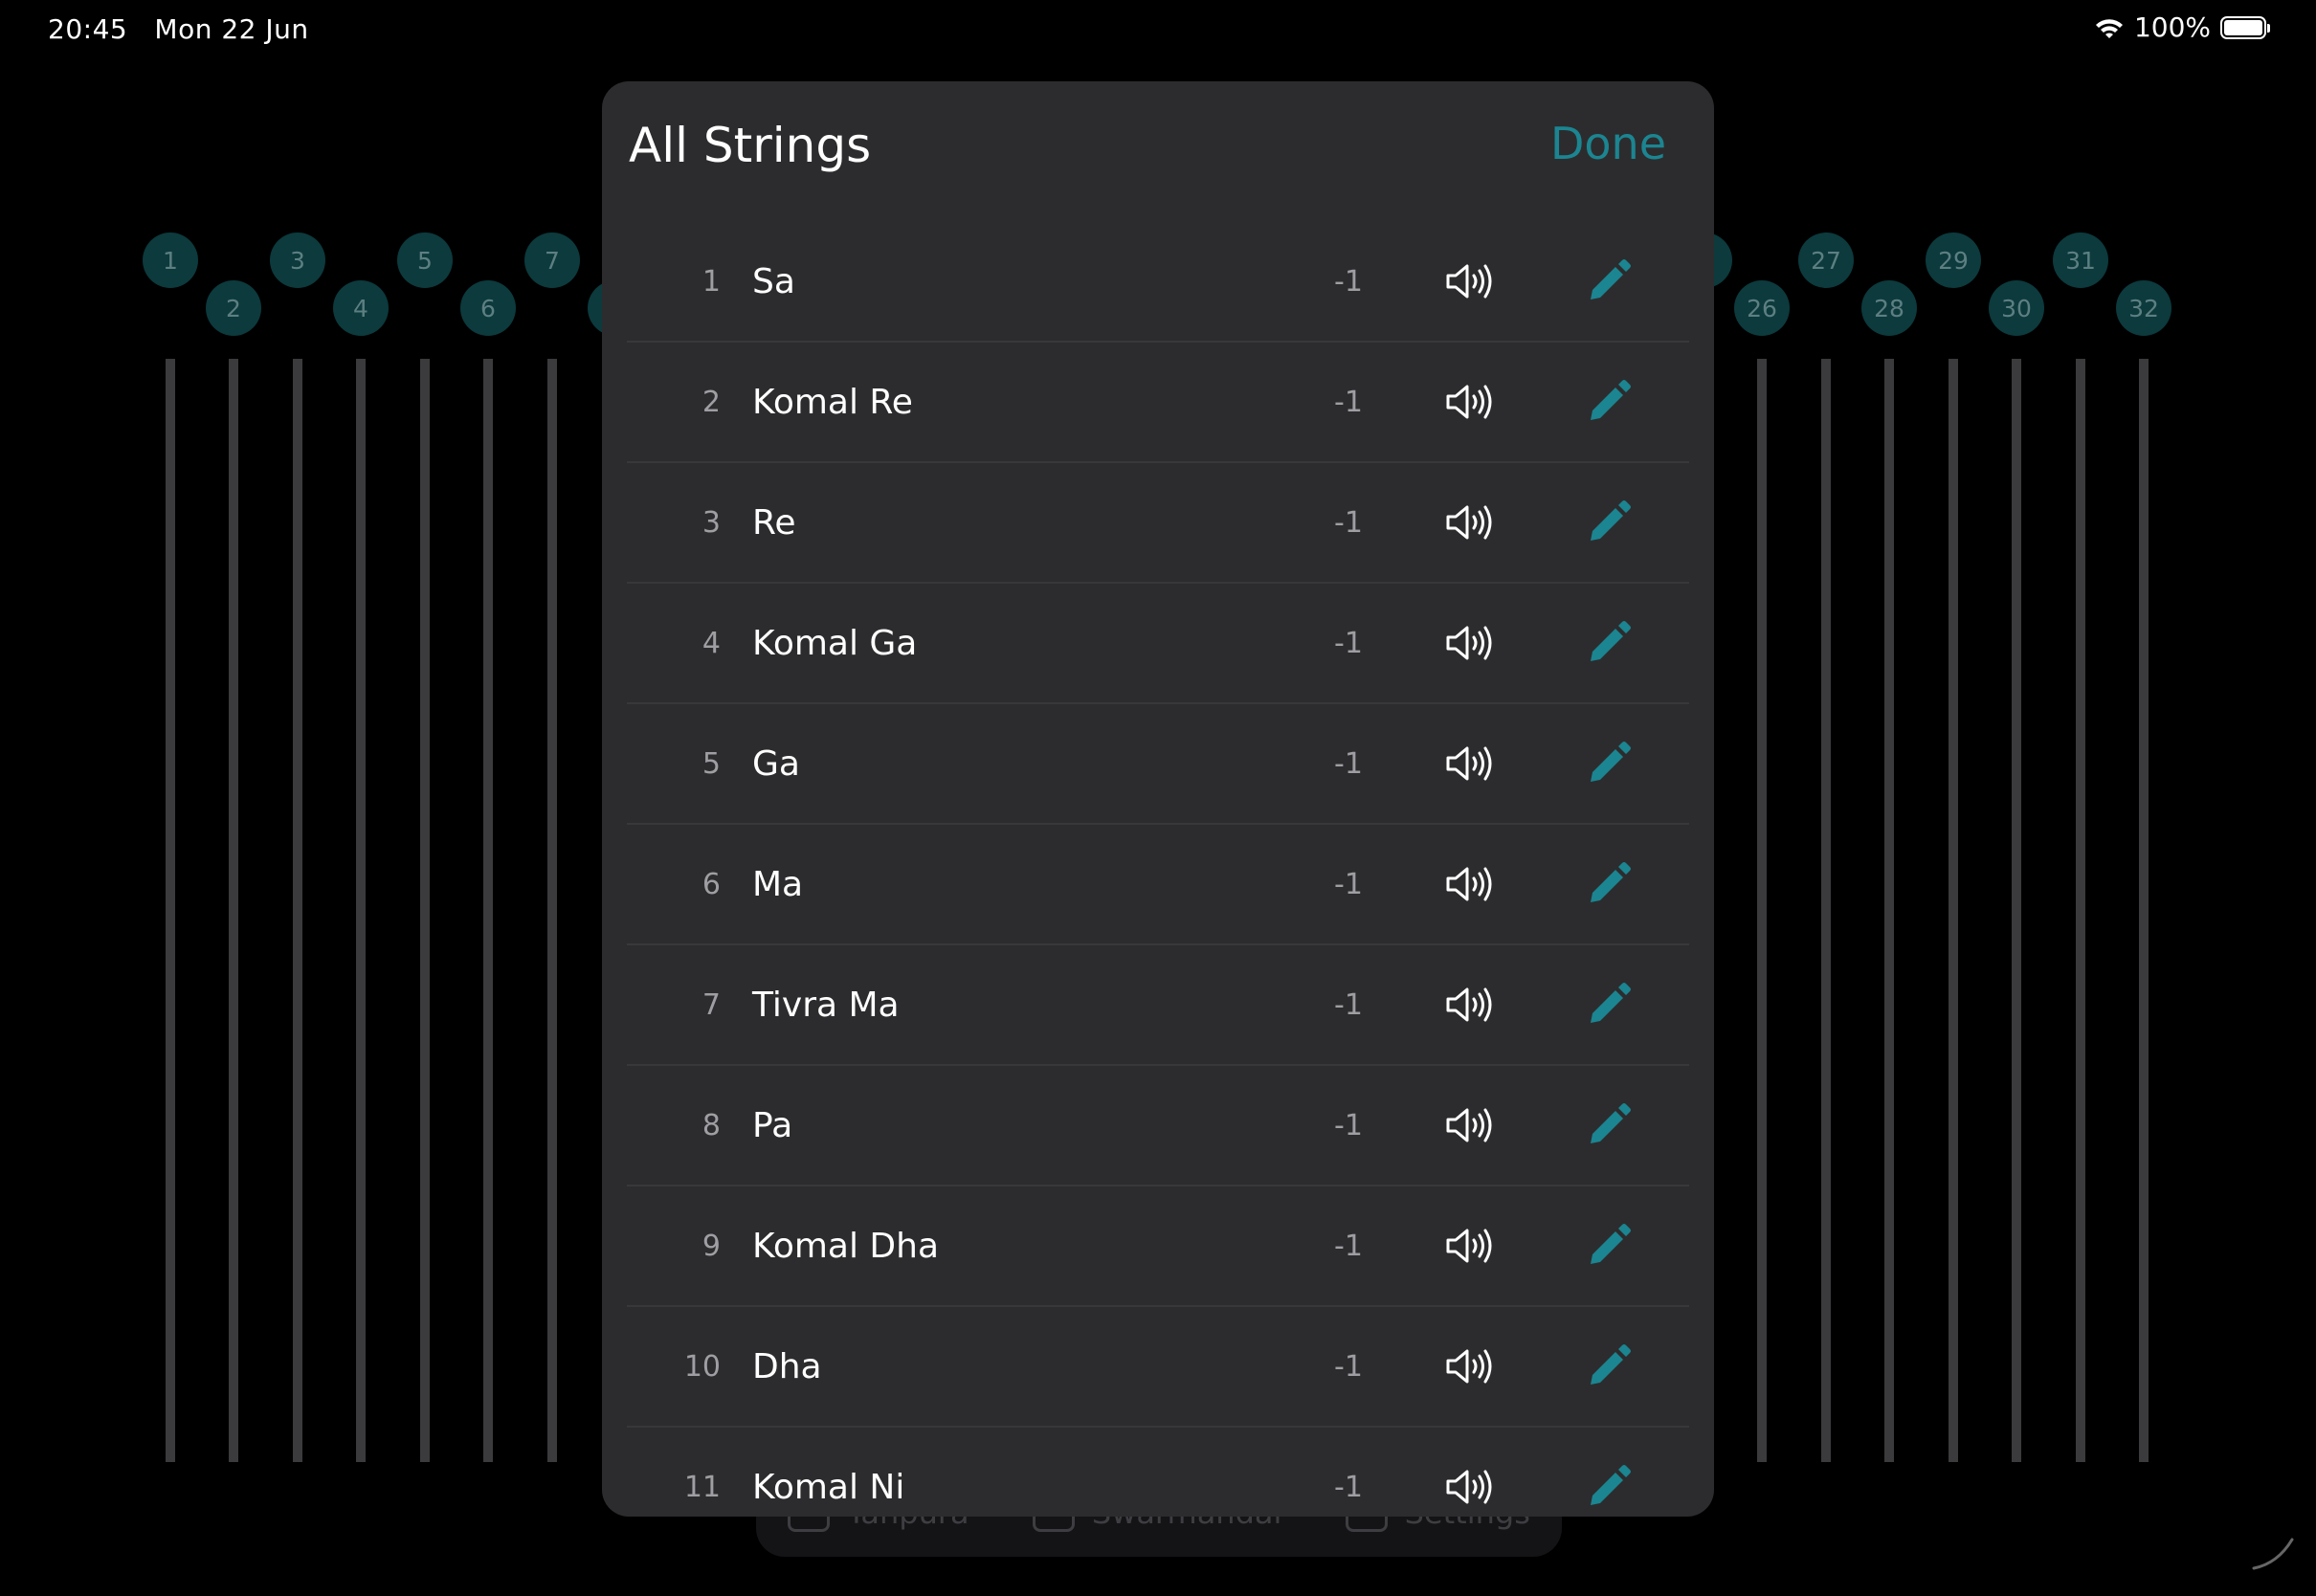  I want to click on string-row: 10 Dha -1, so click(1158, 1368).